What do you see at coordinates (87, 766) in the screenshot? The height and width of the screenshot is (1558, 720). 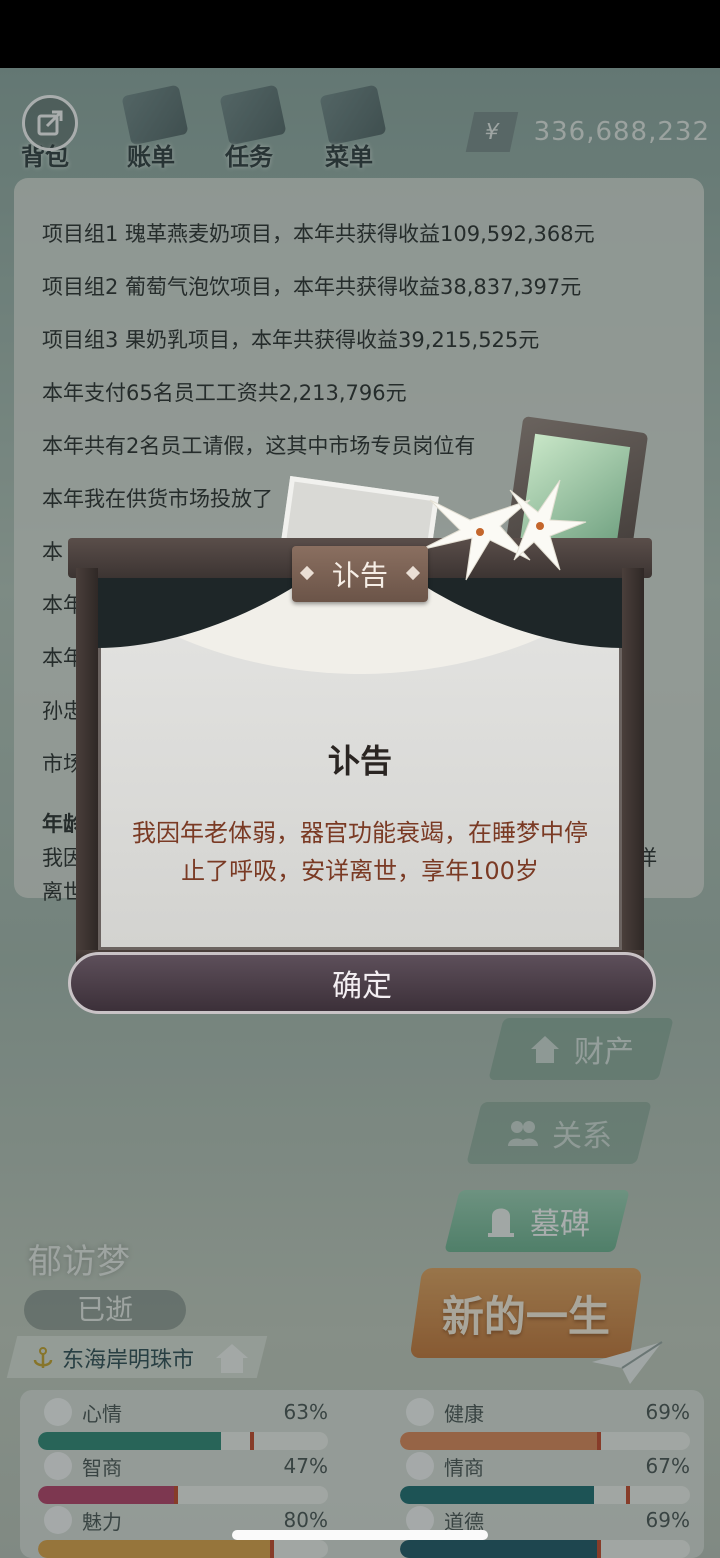 I see `frame-post-left` at bounding box center [87, 766].